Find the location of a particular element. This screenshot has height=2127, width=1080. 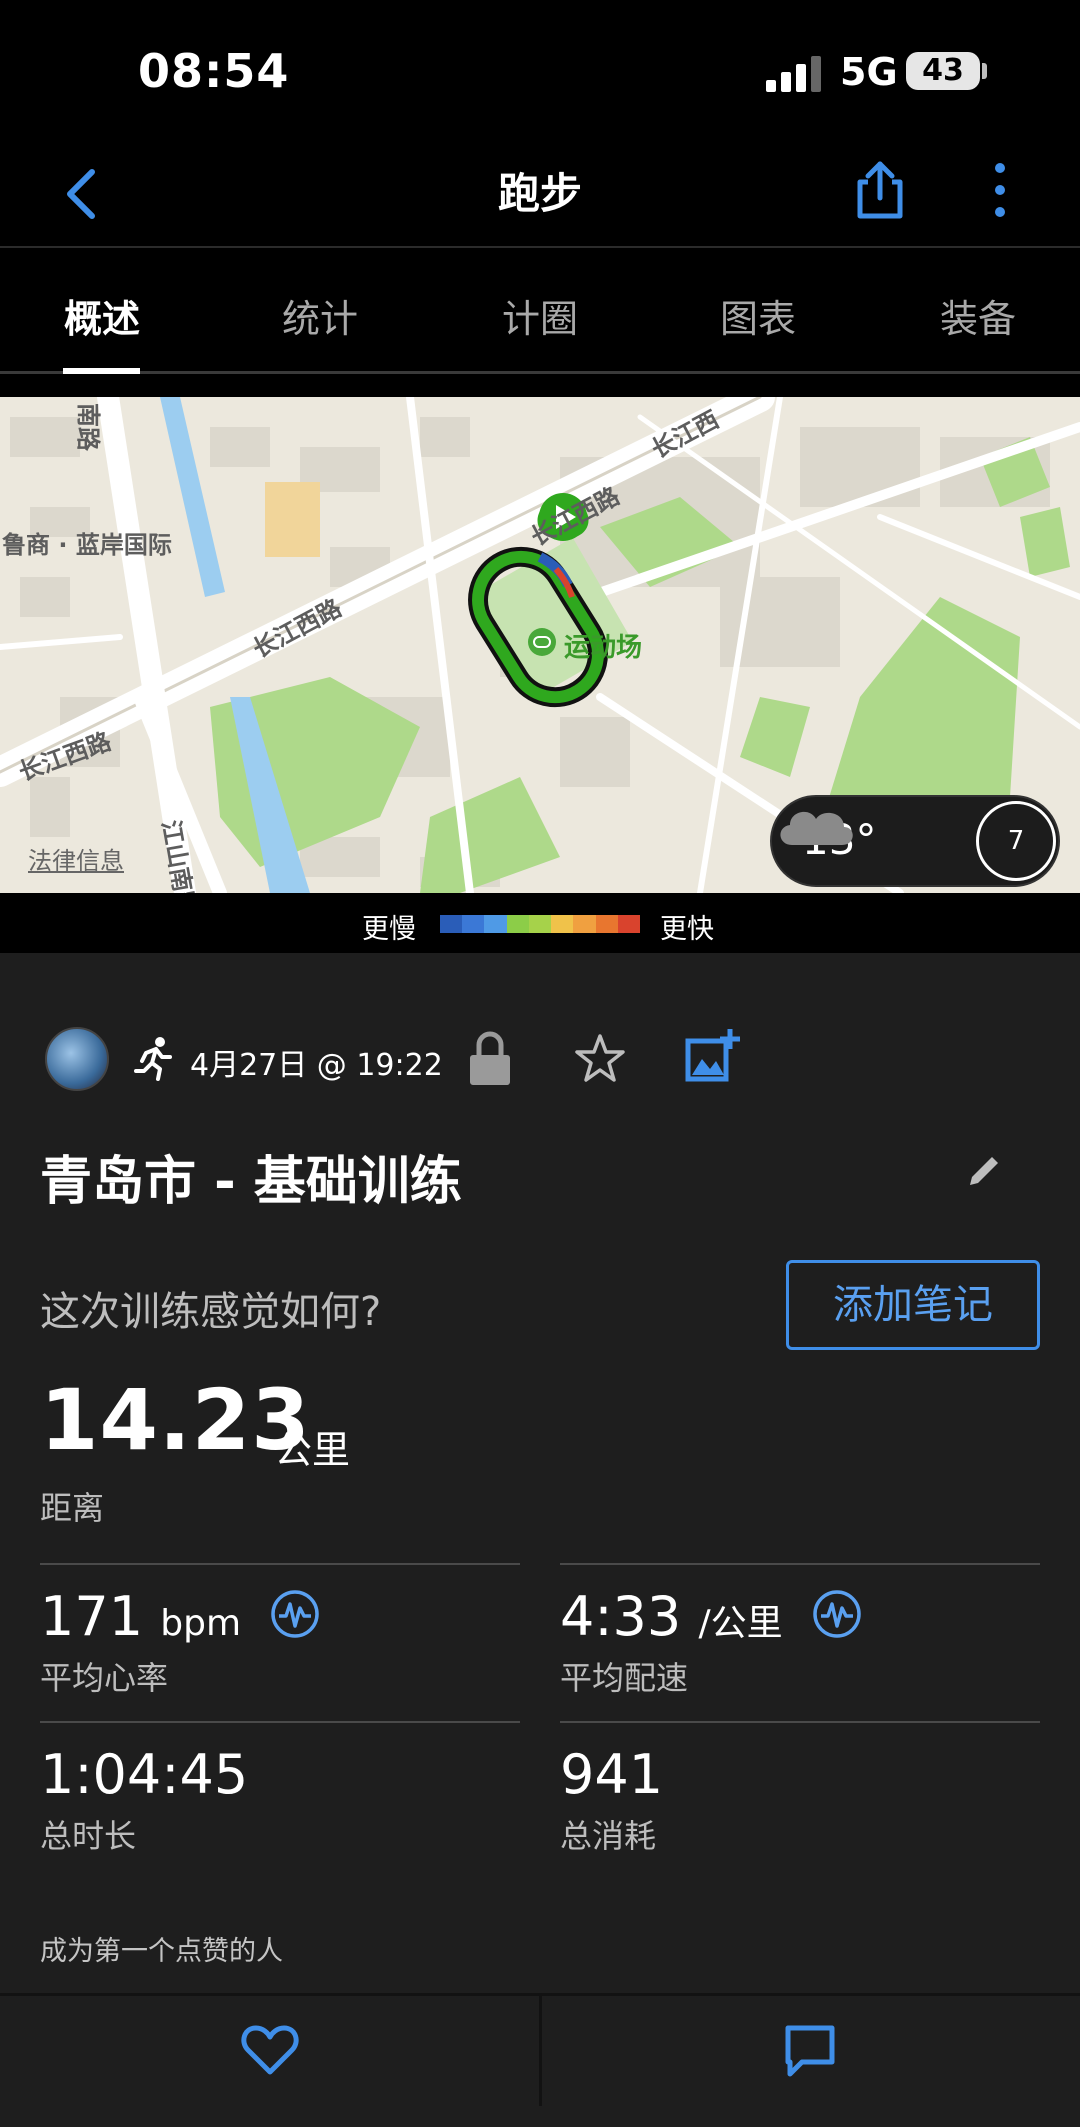

legend-faster-label: 更快 is located at coordinates (687, 929).